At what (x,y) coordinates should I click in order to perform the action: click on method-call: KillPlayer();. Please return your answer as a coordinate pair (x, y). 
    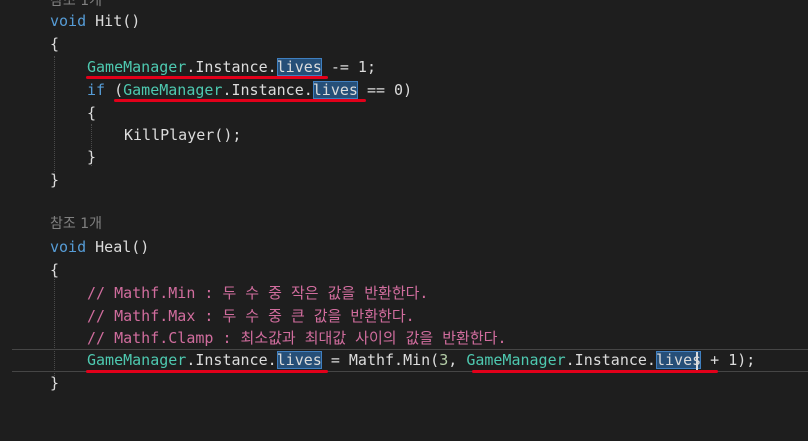
    Looking at the image, I should click on (183, 135).